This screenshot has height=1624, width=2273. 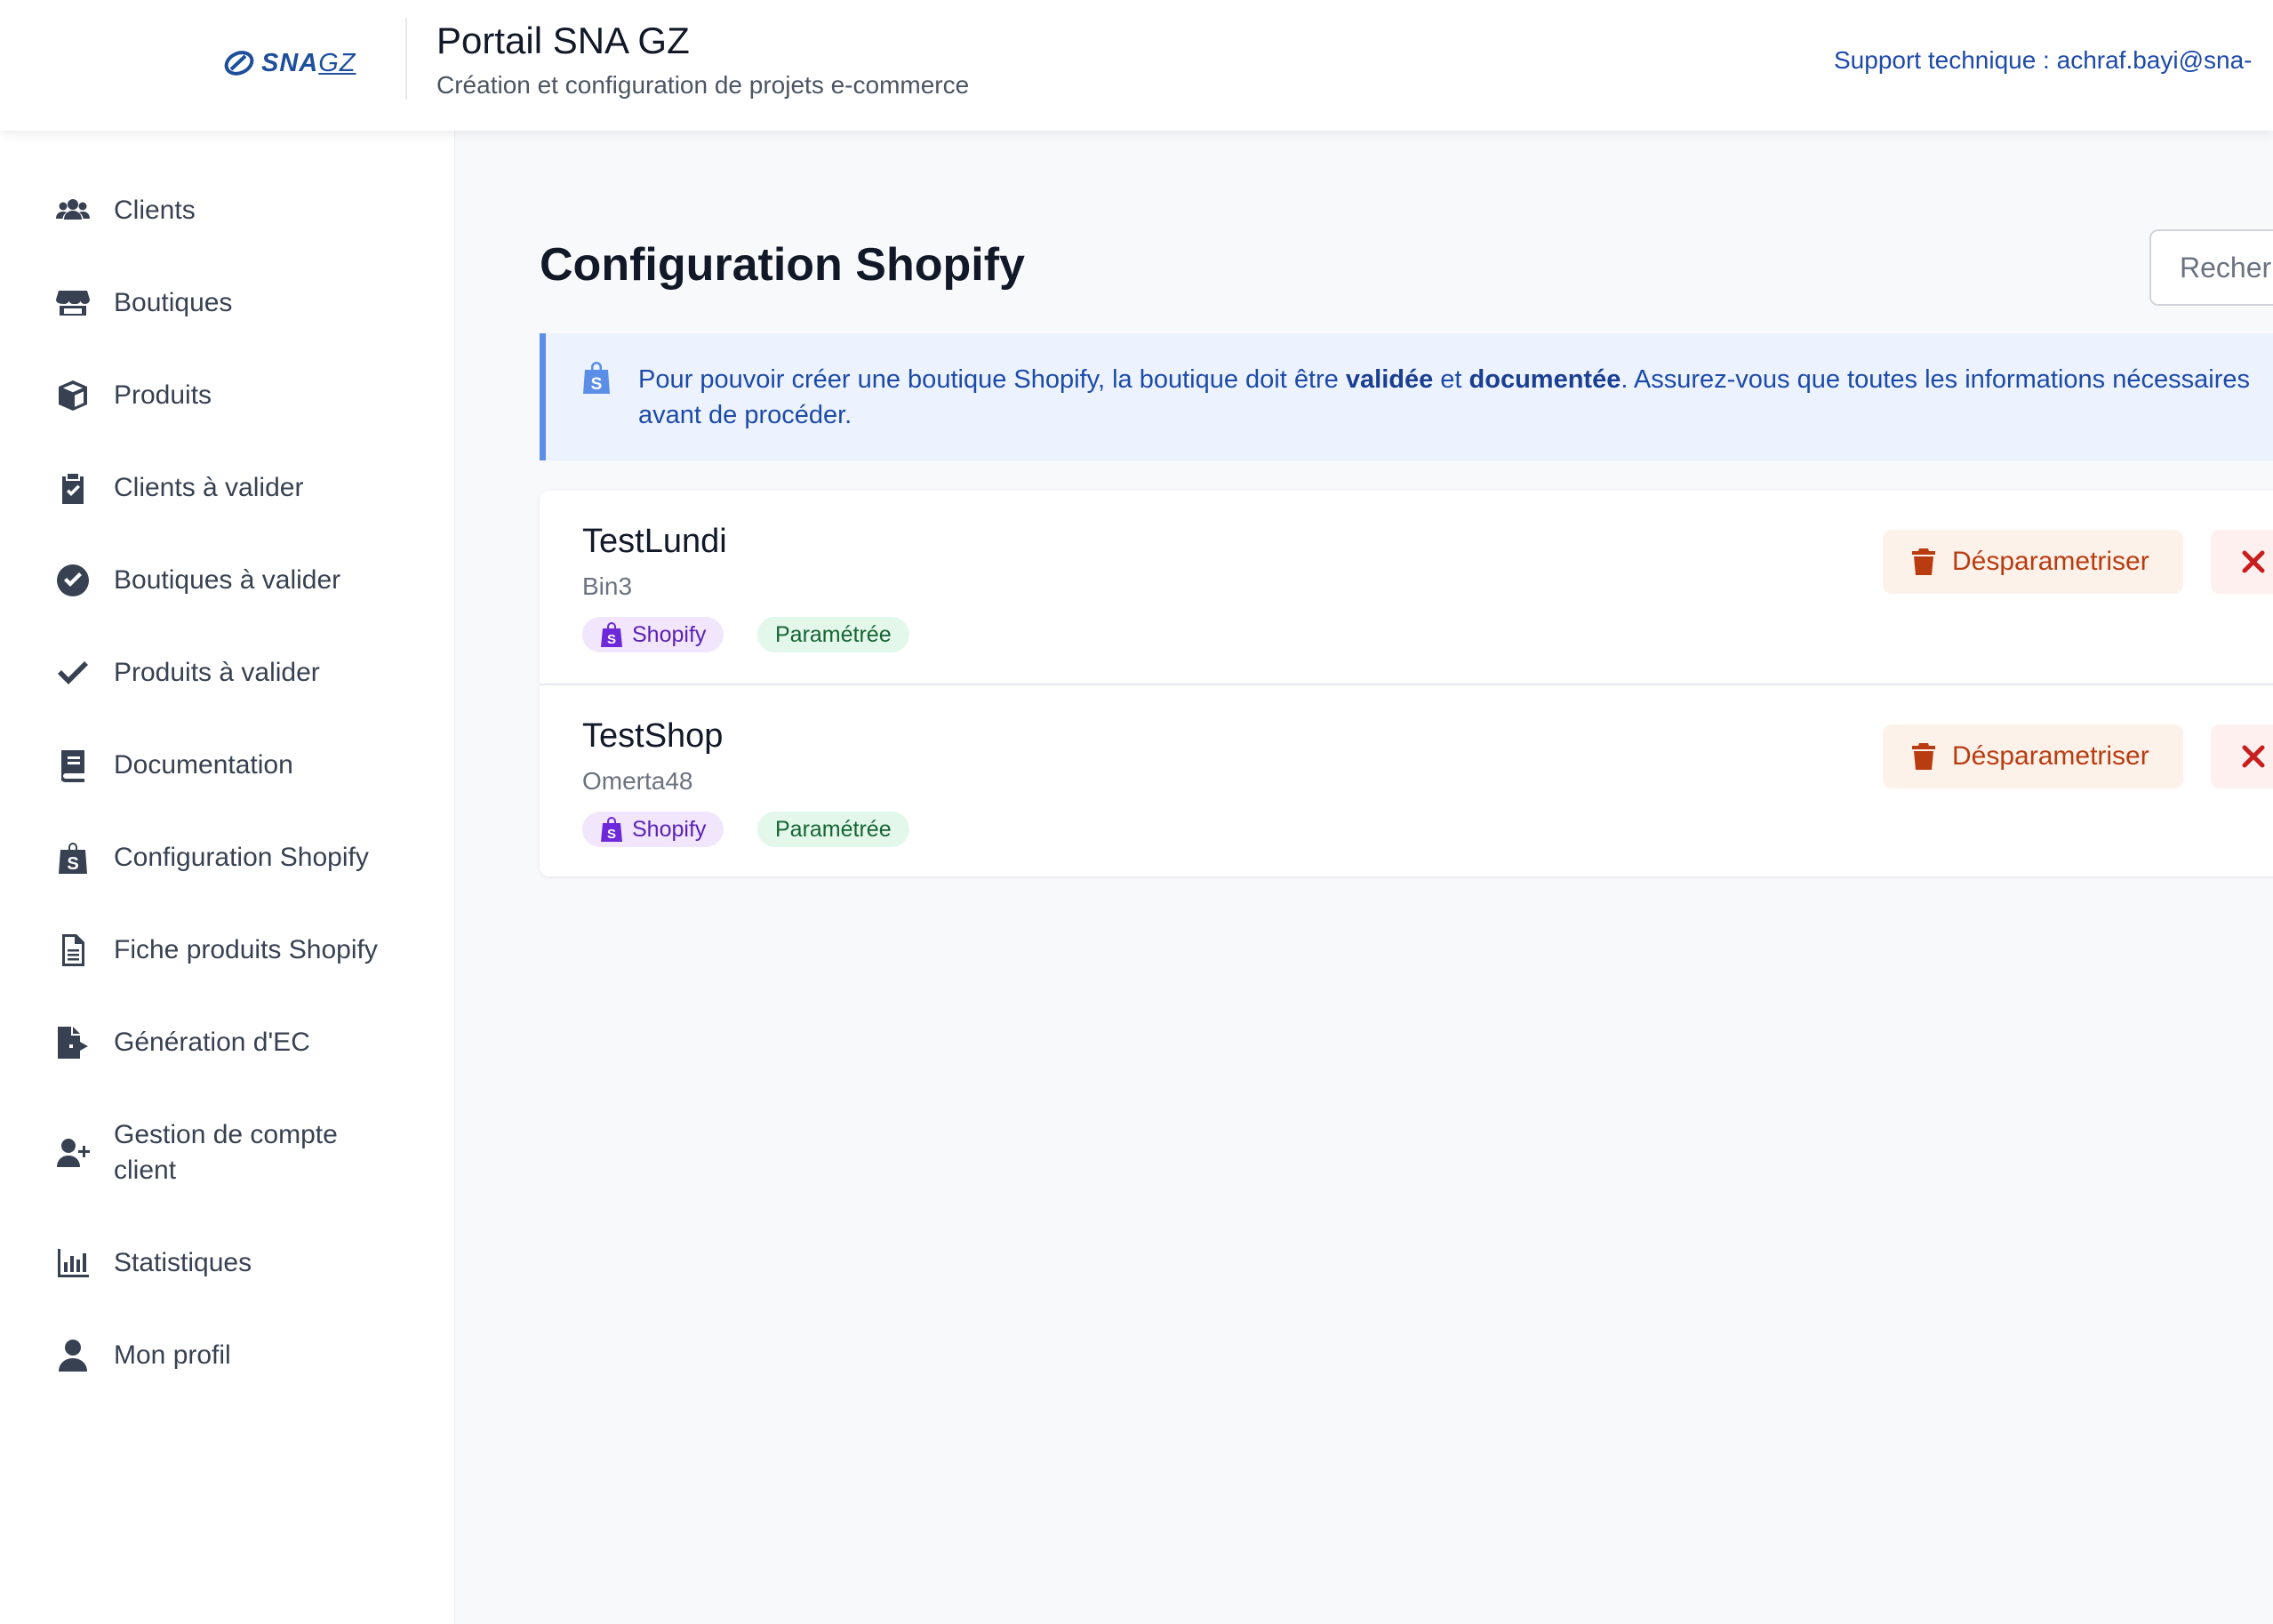 I want to click on file-export-icon, so click(x=72, y=1042).